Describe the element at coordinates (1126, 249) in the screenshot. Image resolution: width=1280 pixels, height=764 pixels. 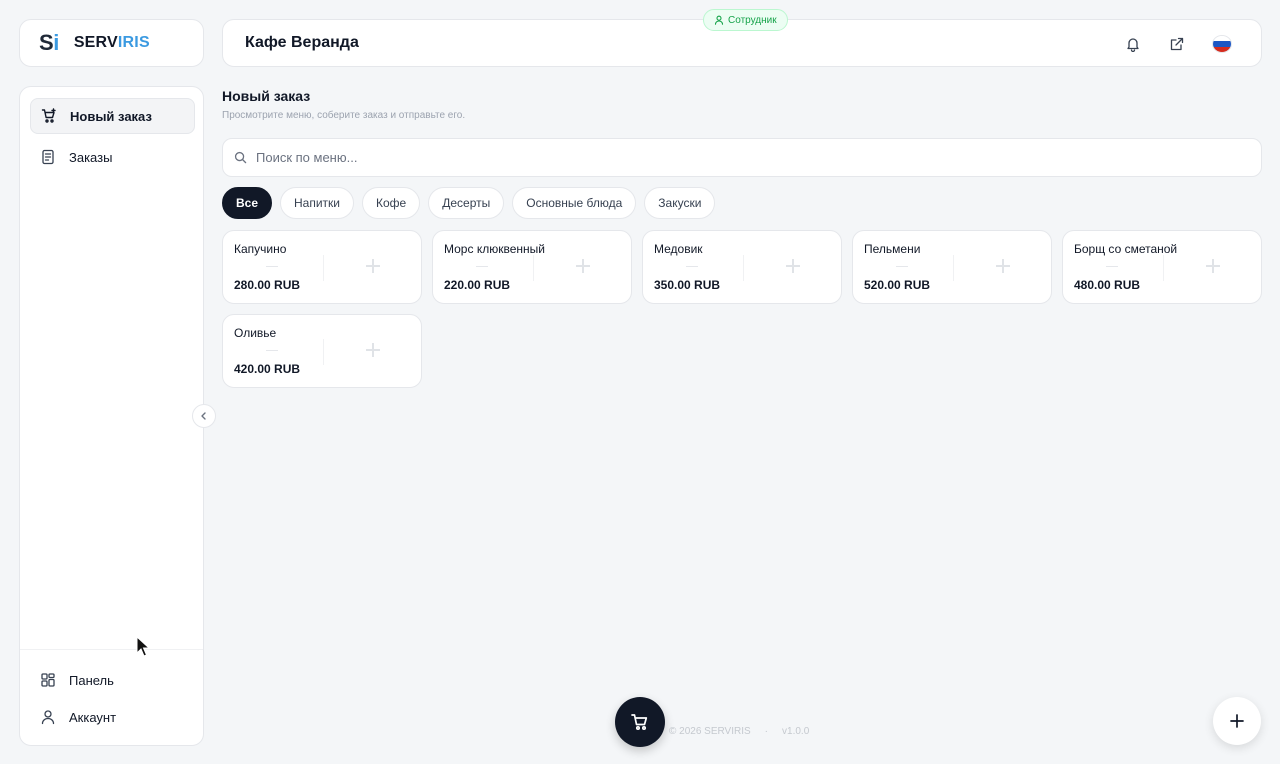
I see `menu-item-name: Борщ со сметаной` at that location.